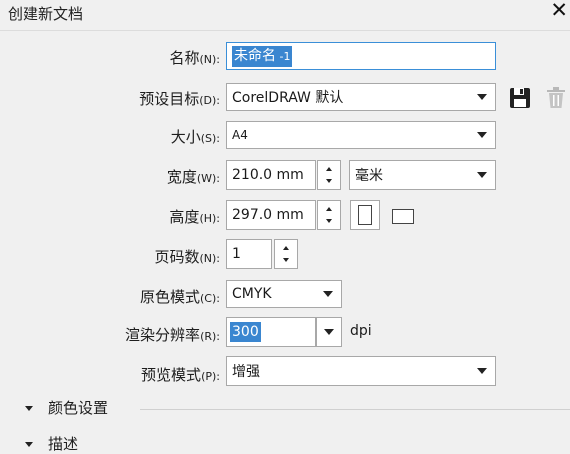 This screenshot has width=570, height=454. Describe the element at coordinates (361, 331) in the screenshot. I see `resolution-unit: dpi` at that location.